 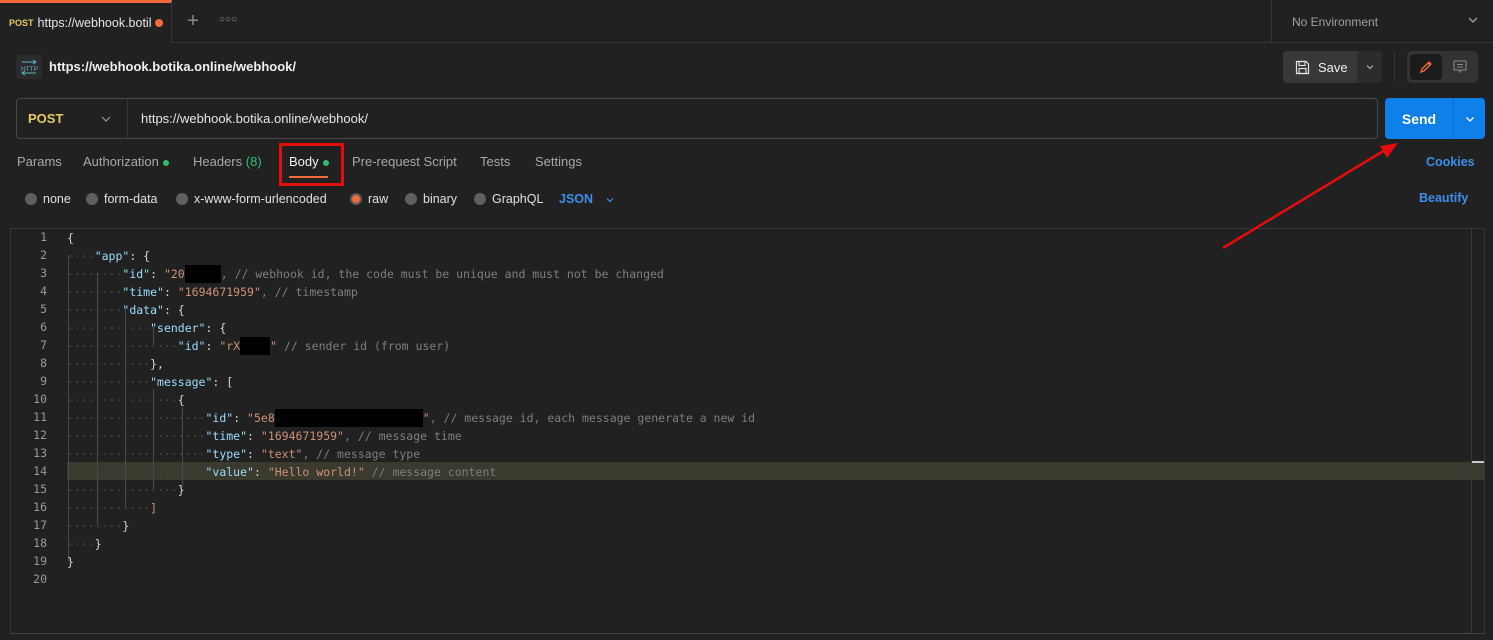 What do you see at coordinates (43, 273) in the screenshot?
I see `line-number: 3` at bounding box center [43, 273].